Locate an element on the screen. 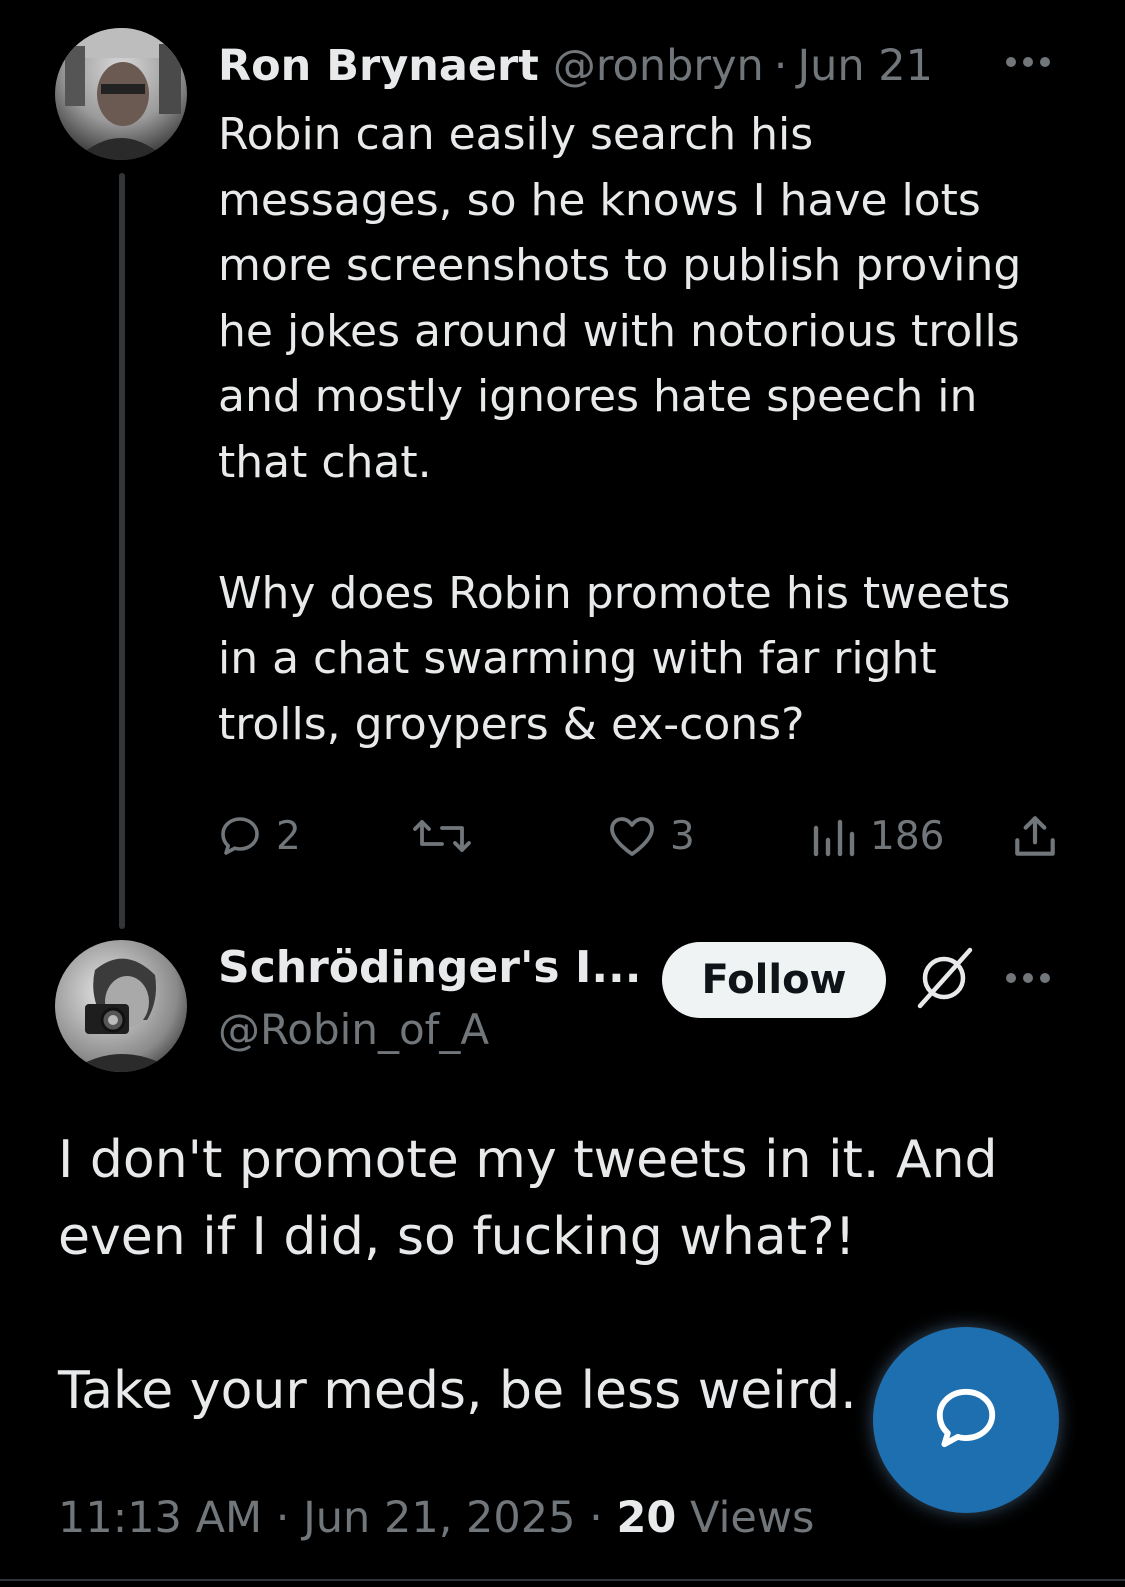 The height and width of the screenshot is (1587, 1125). compose-reply-icon is located at coordinates (966, 1420).